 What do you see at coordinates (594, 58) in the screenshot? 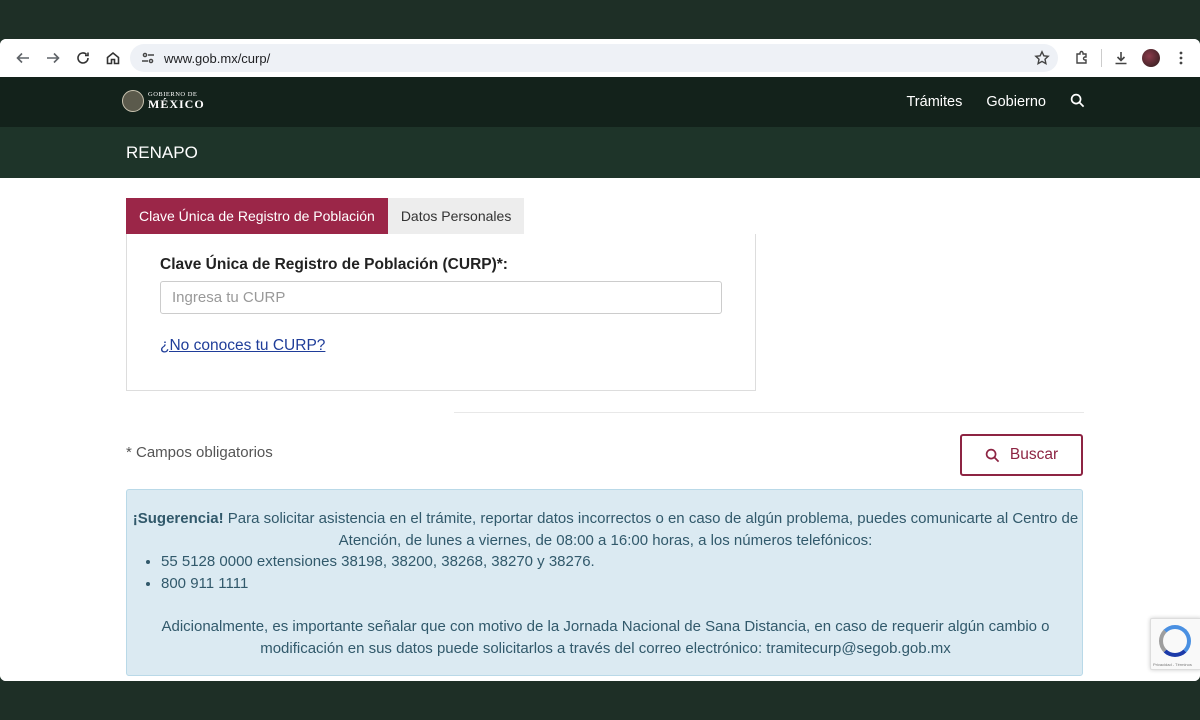
I see `address-bar: www.gob.mx/curp/` at bounding box center [594, 58].